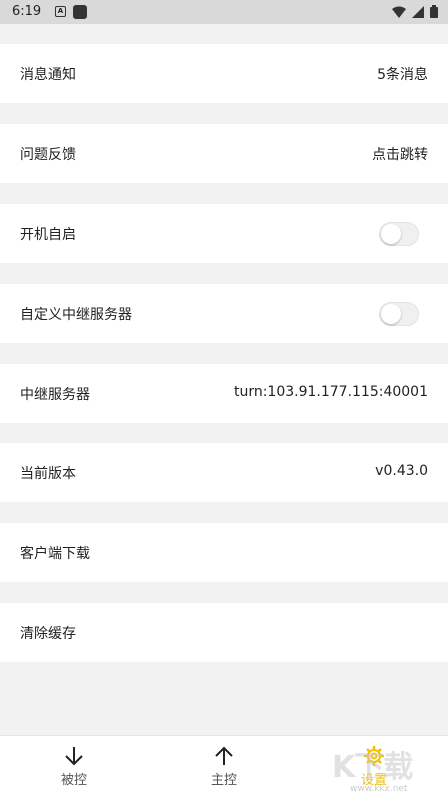 The height and width of the screenshot is (797, 448). I want to click on autostart-toggle, so click(399, 234).